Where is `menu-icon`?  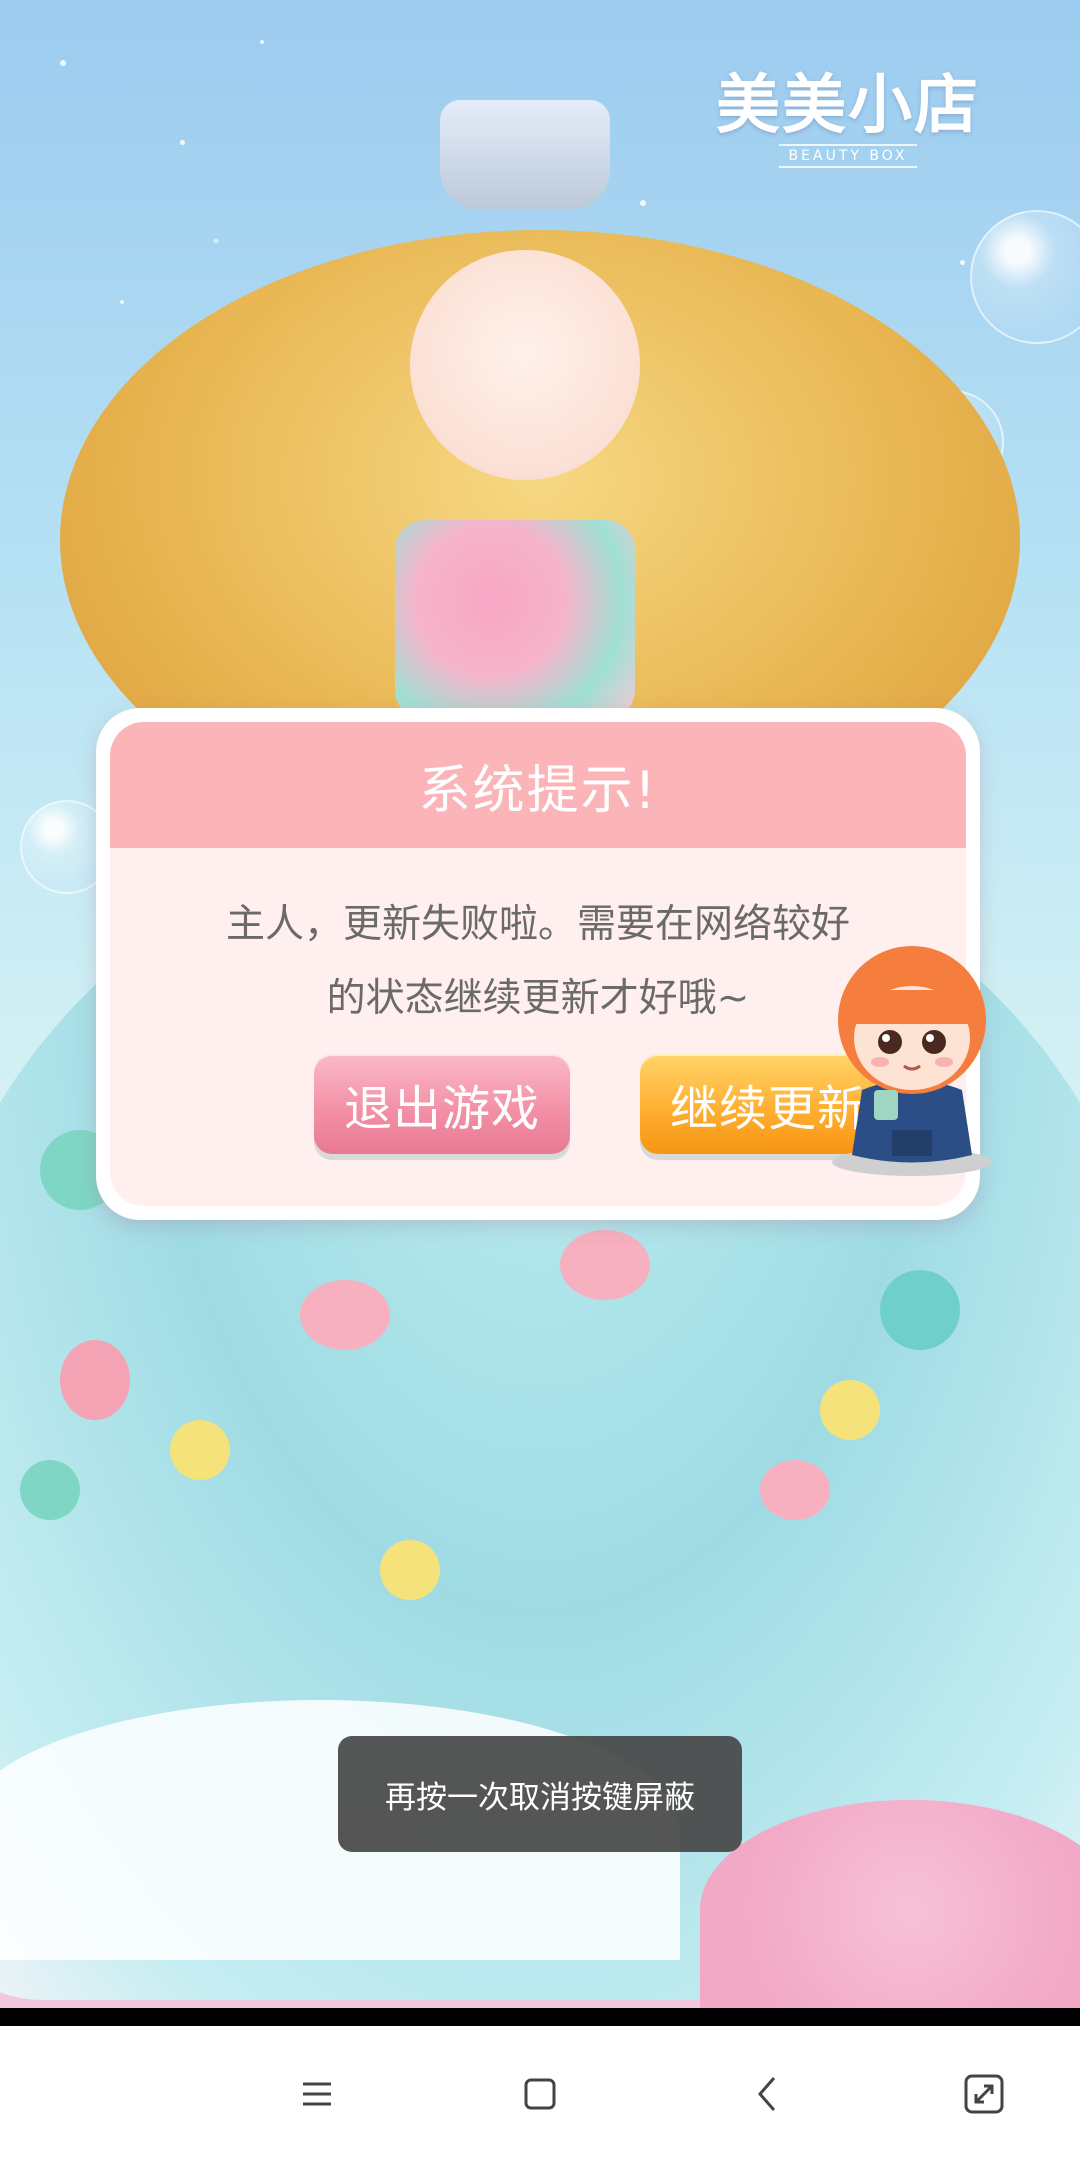
menu-icon is located at coordinates (317, 2094).